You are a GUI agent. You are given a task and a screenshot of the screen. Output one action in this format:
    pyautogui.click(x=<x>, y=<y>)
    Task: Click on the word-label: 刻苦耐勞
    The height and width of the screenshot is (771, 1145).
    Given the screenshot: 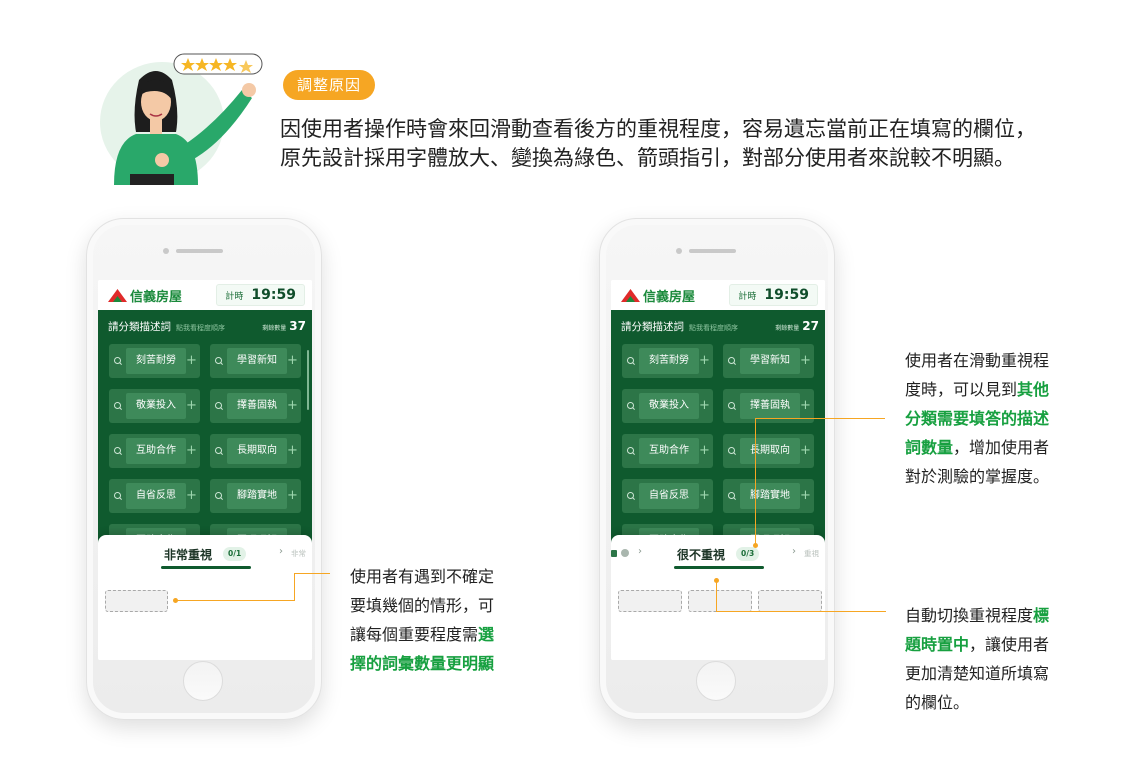 What is the action you would take?
    pyautogui.click(x=156, y=361)
    